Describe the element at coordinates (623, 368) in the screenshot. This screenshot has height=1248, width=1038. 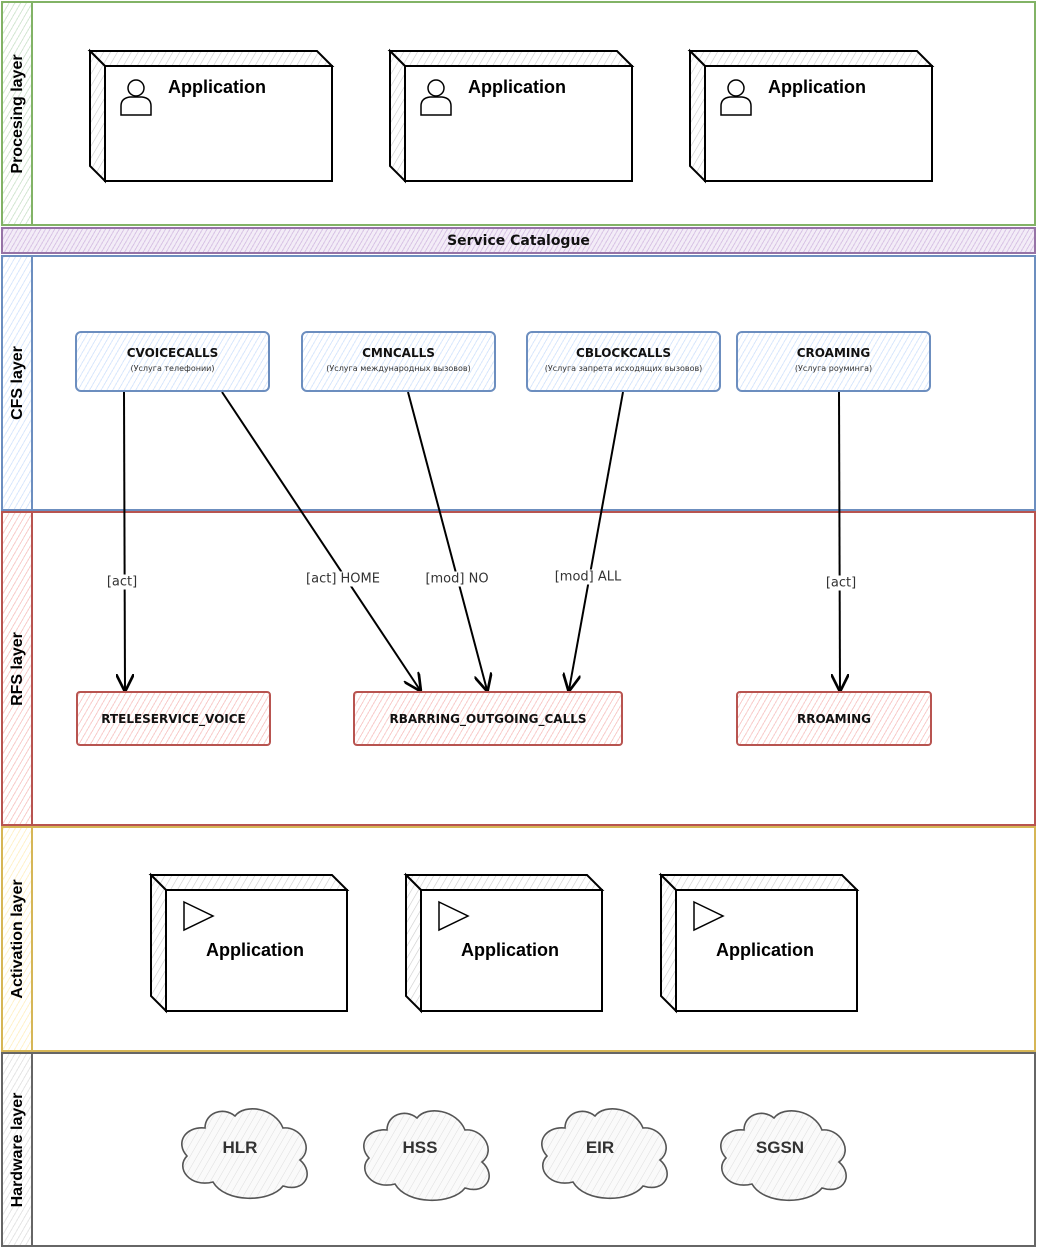
I see `cfs-service-desc: (Услуга запрета исходящих вызовов)` at that location.